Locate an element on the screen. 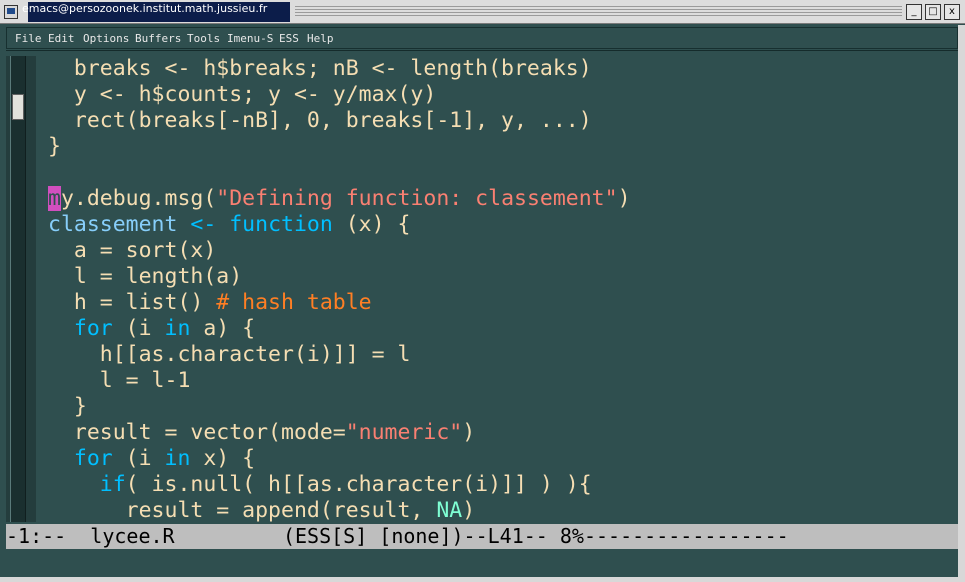 Image resolution: width=965 pixels, height=582 pixels. code-line-13: l = l-1 is located at coordinates (119, 380).